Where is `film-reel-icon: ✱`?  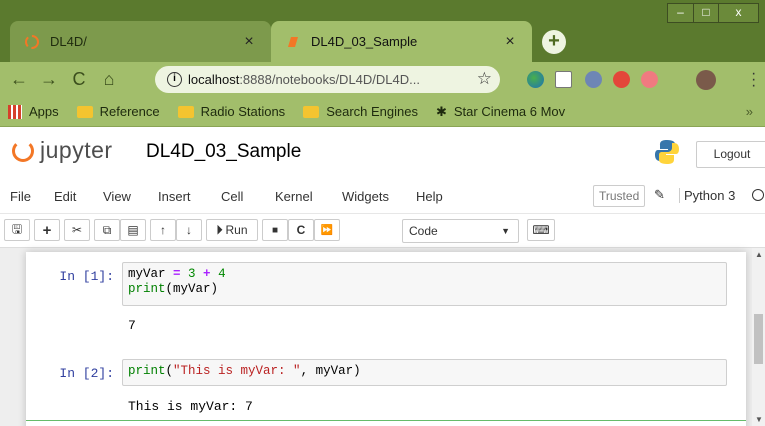
film-reel-icon: ✱ is located at coordinates (441, 111).